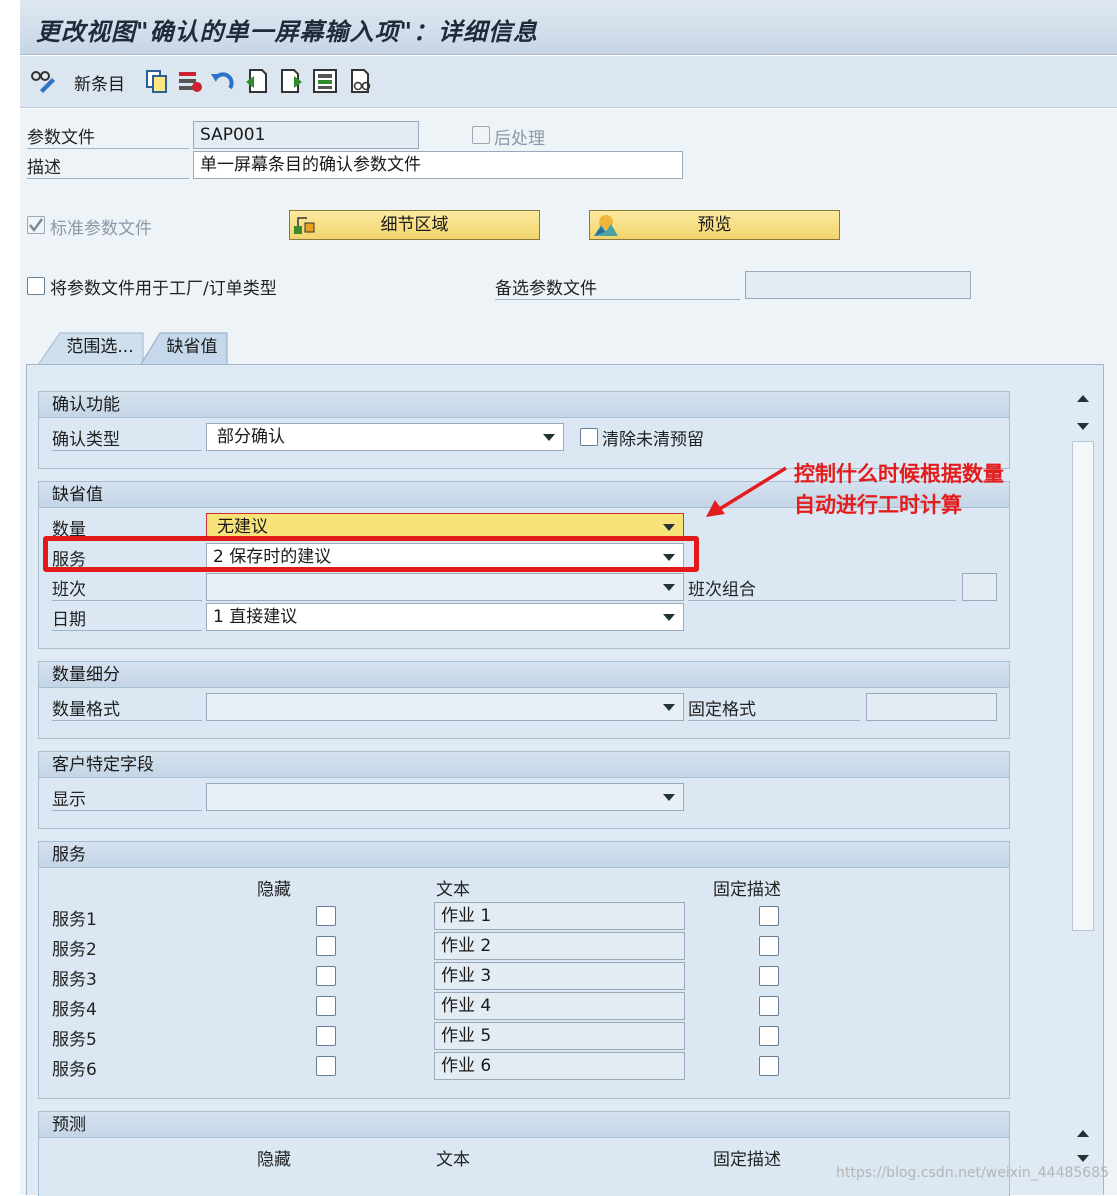 The width and height of the screenshot is (1117, 1196). I want to click on fixed-format-field, so click(931, 707).